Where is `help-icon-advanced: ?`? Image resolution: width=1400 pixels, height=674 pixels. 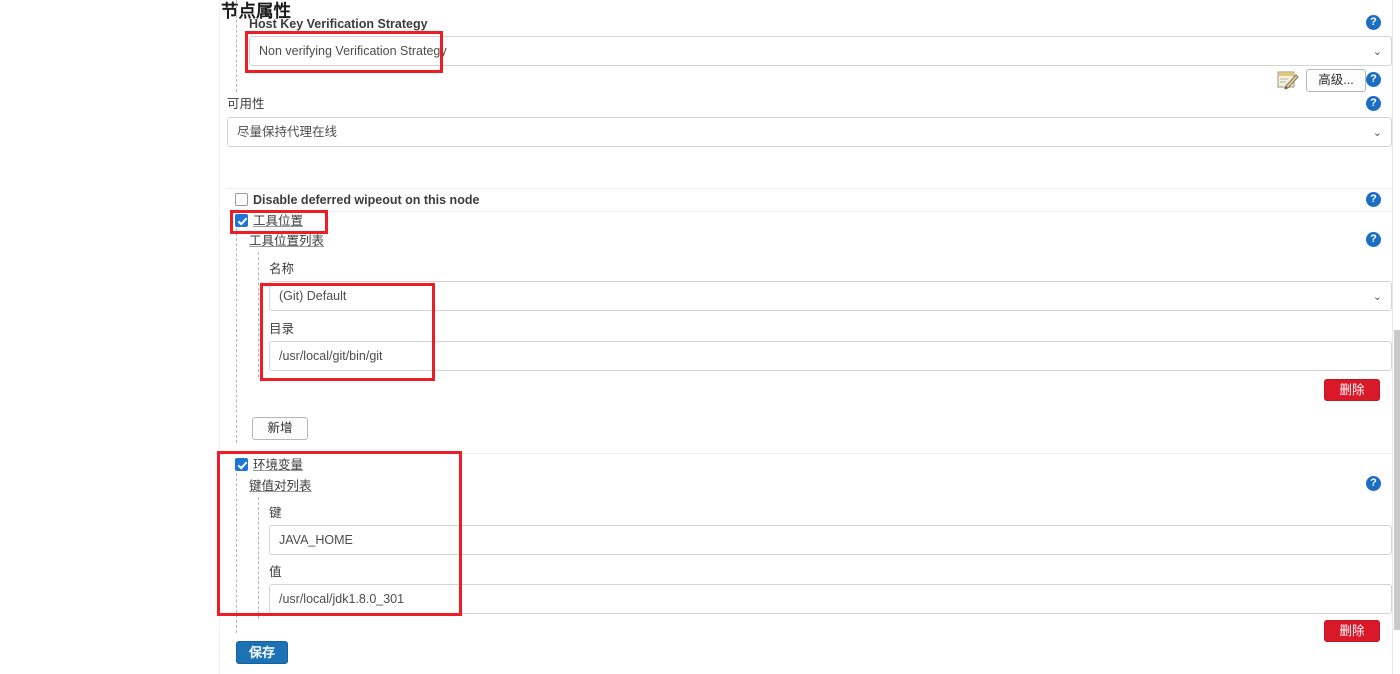
help-icon-advanced: ? is located at coordinates (1373, 79).